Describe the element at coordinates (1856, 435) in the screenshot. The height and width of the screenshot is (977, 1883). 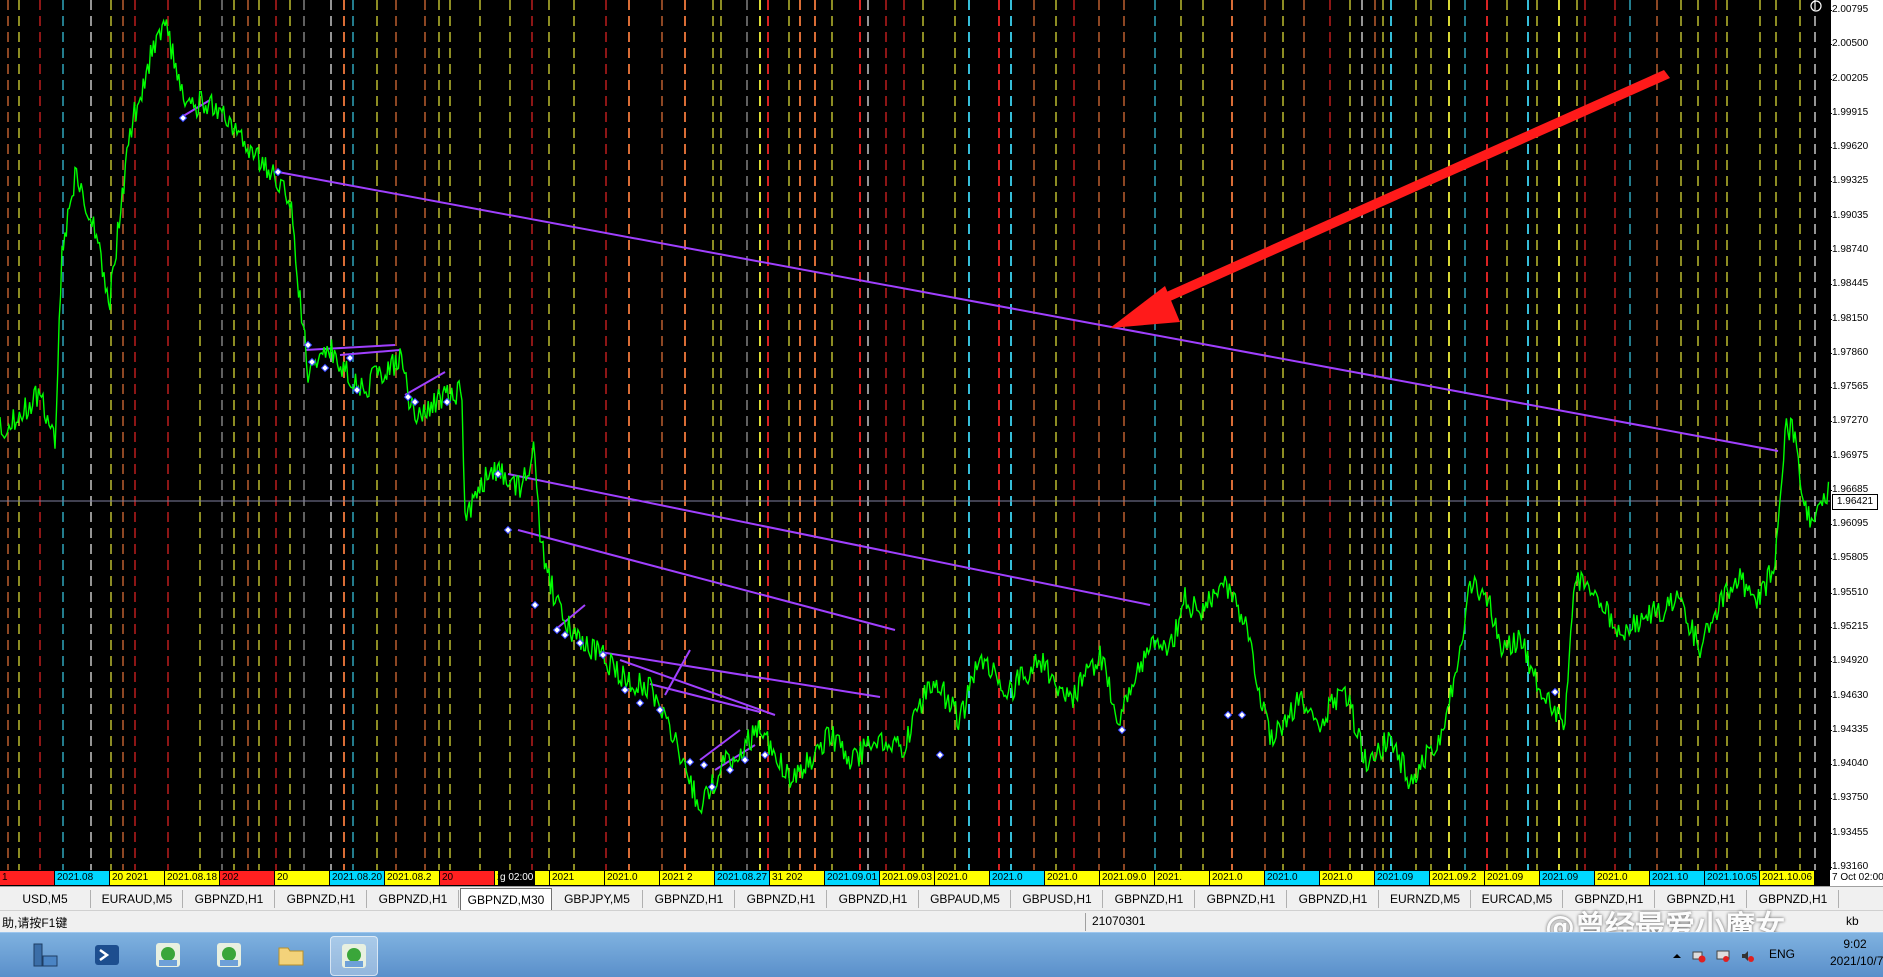
I see `price-axis` at that location.